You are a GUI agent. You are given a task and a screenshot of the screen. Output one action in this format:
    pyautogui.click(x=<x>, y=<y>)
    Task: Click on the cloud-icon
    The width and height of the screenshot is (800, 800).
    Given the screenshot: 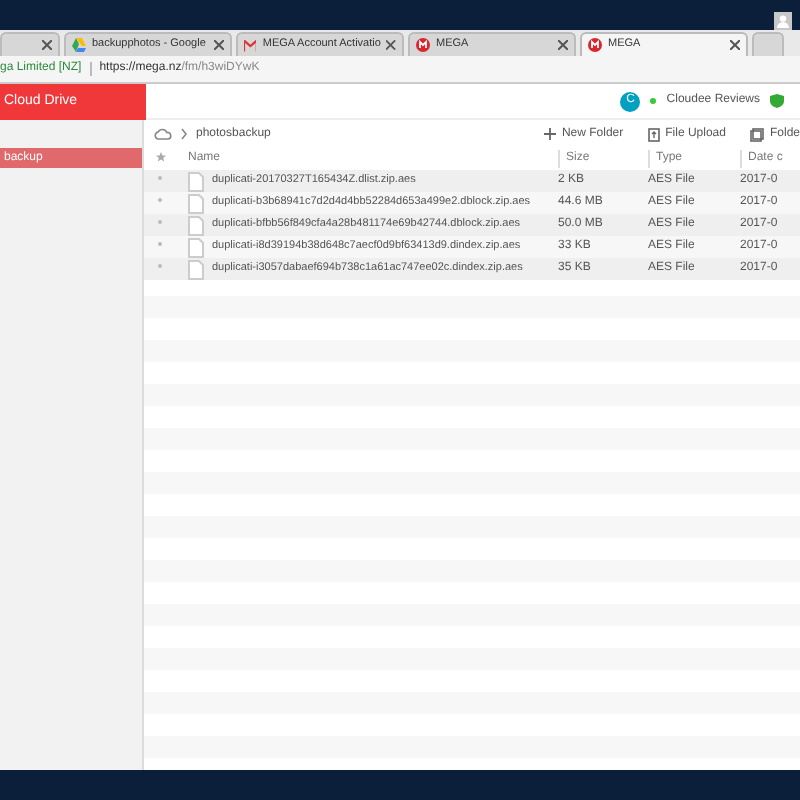 What is the action you would take?
    pyautogui.click(x=163, y=134)
    